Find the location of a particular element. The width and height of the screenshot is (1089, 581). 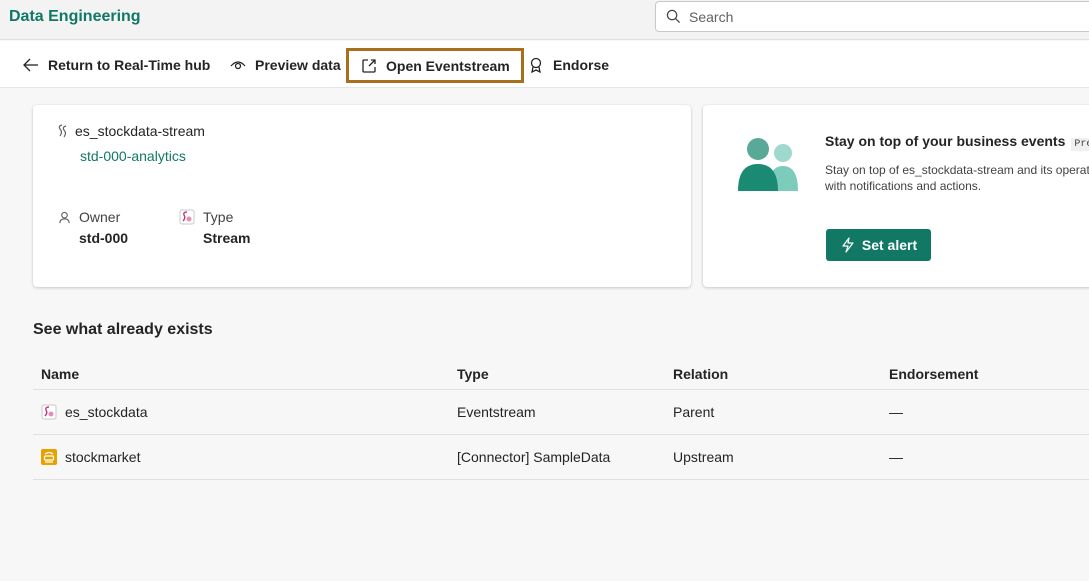

workspace-link: std-000-analytics is located at coordinates (133, 156).